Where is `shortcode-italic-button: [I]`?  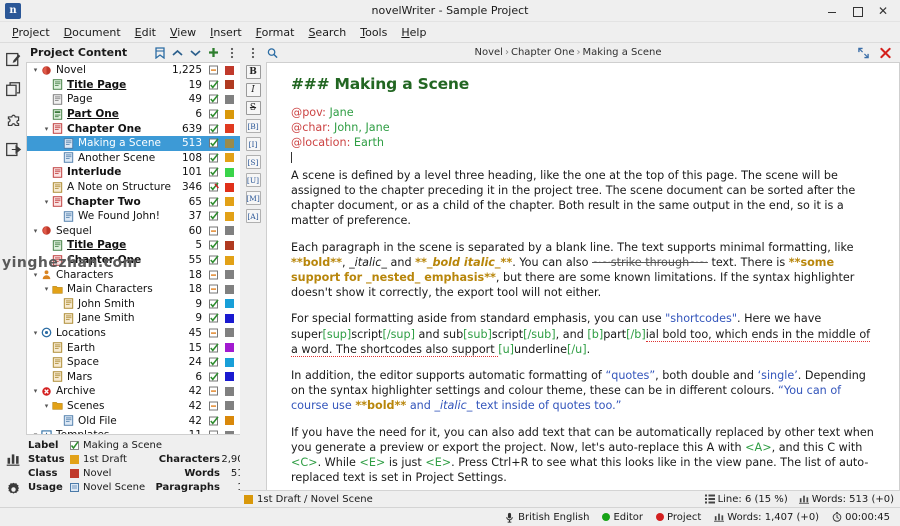
shortcode-italic-button: [I] is located at coordinates (253, 144).